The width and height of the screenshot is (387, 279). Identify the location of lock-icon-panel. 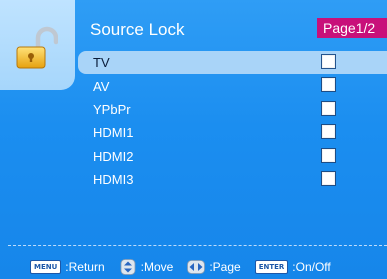
(37, 45).